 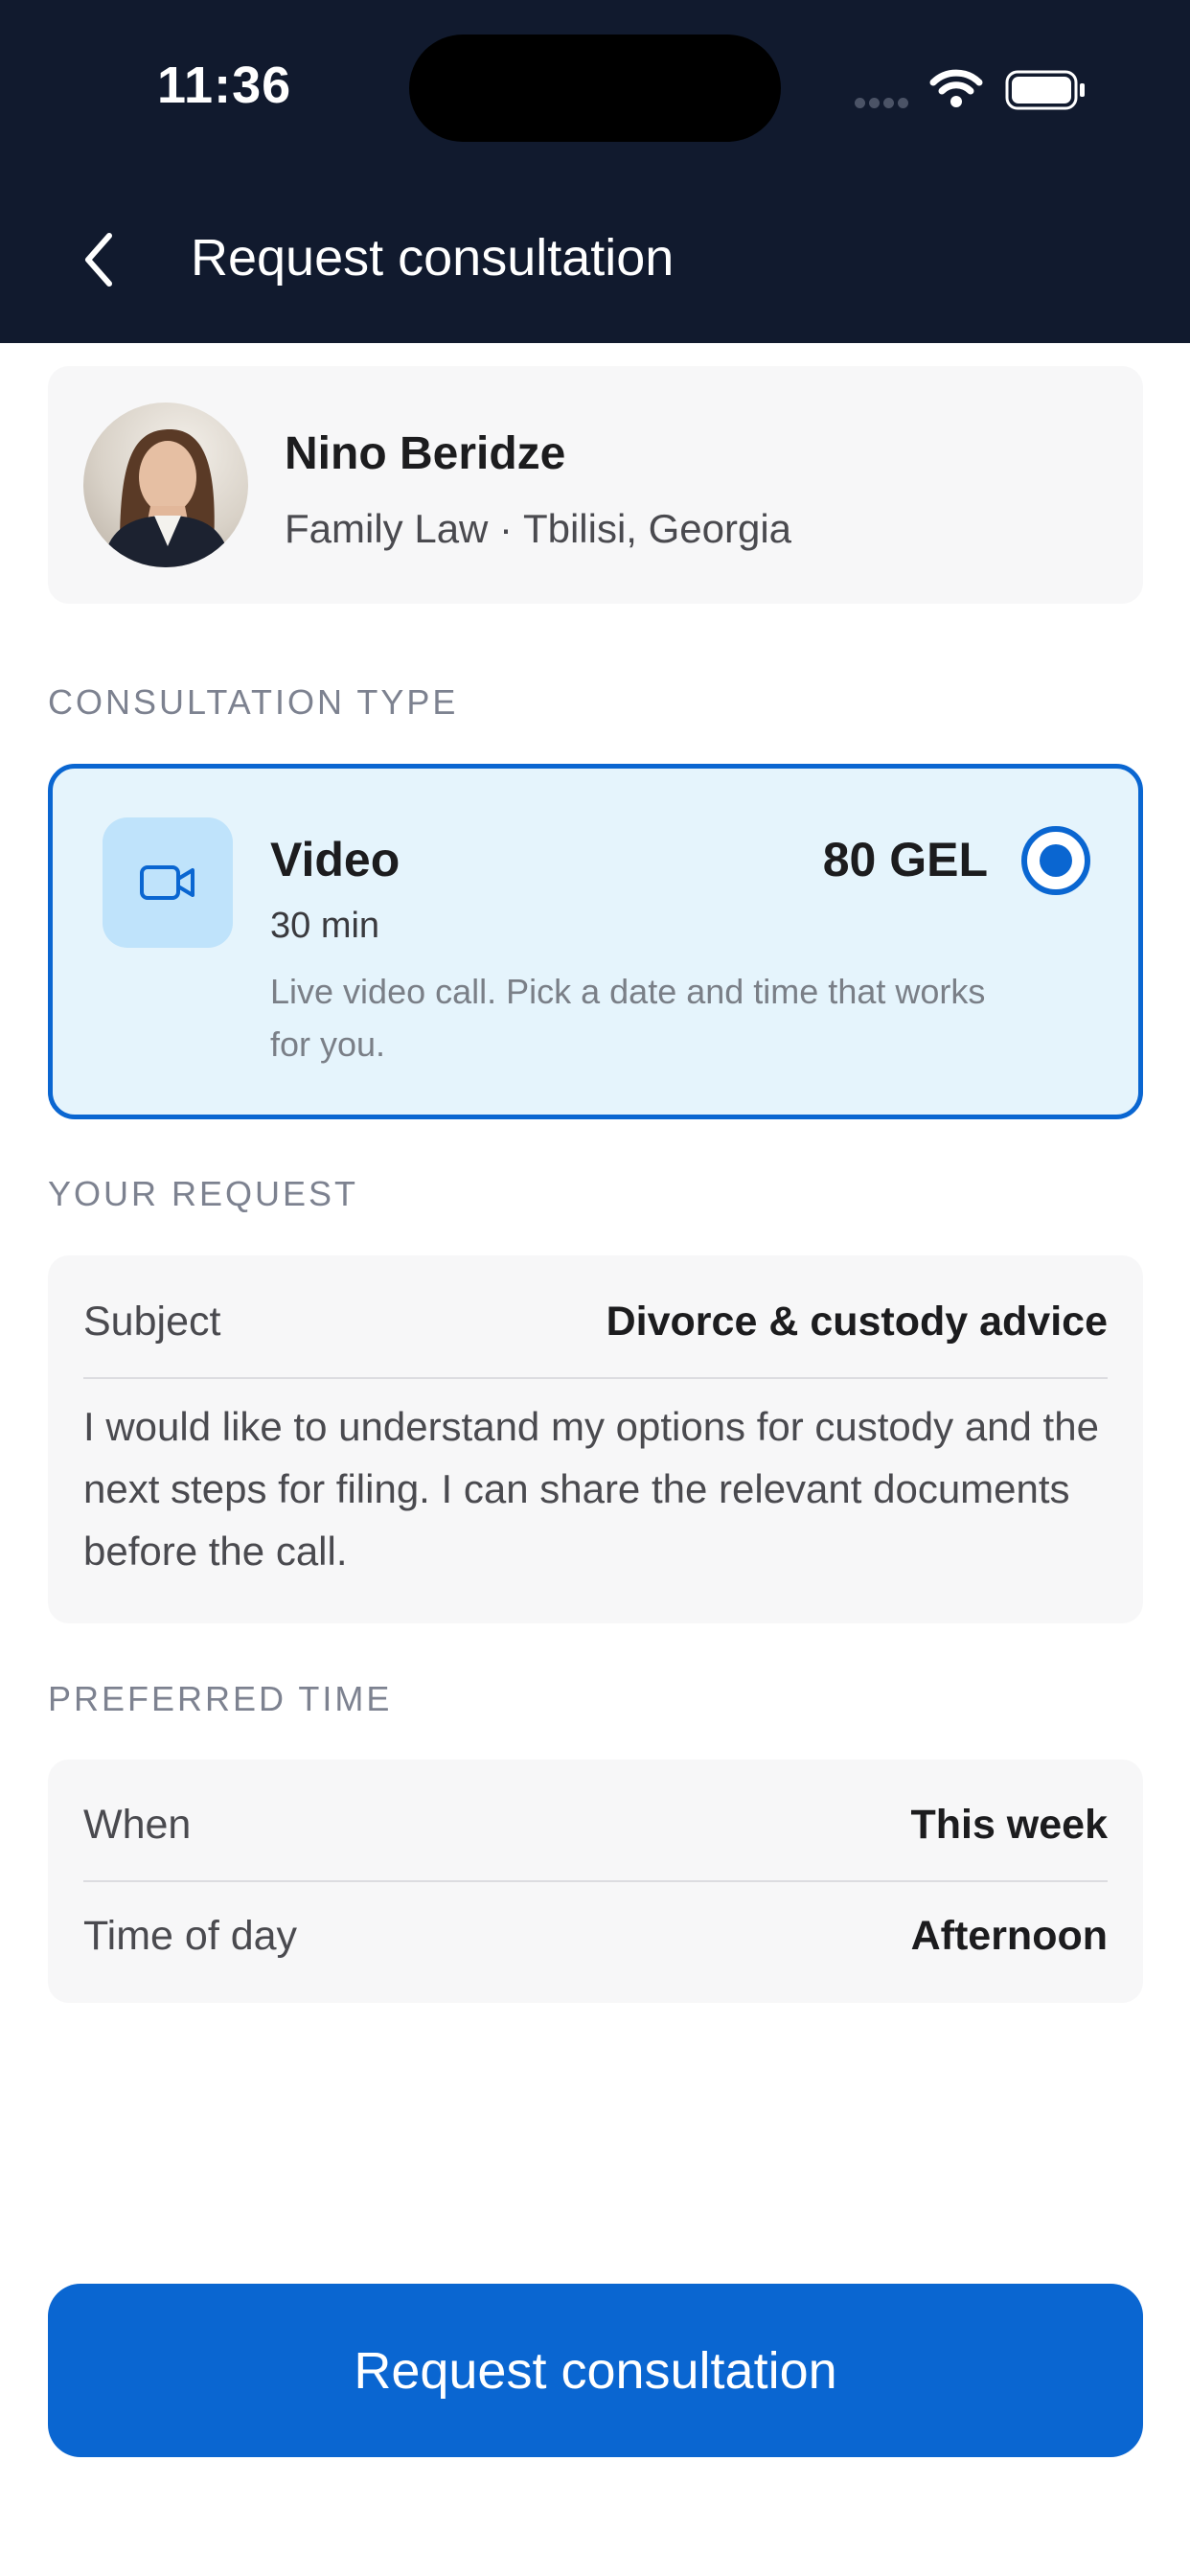 What do you see at coordinates (1009, 1825) in the screenshot?
I see `when-value: This week` at bounding box center [1009, 1825].